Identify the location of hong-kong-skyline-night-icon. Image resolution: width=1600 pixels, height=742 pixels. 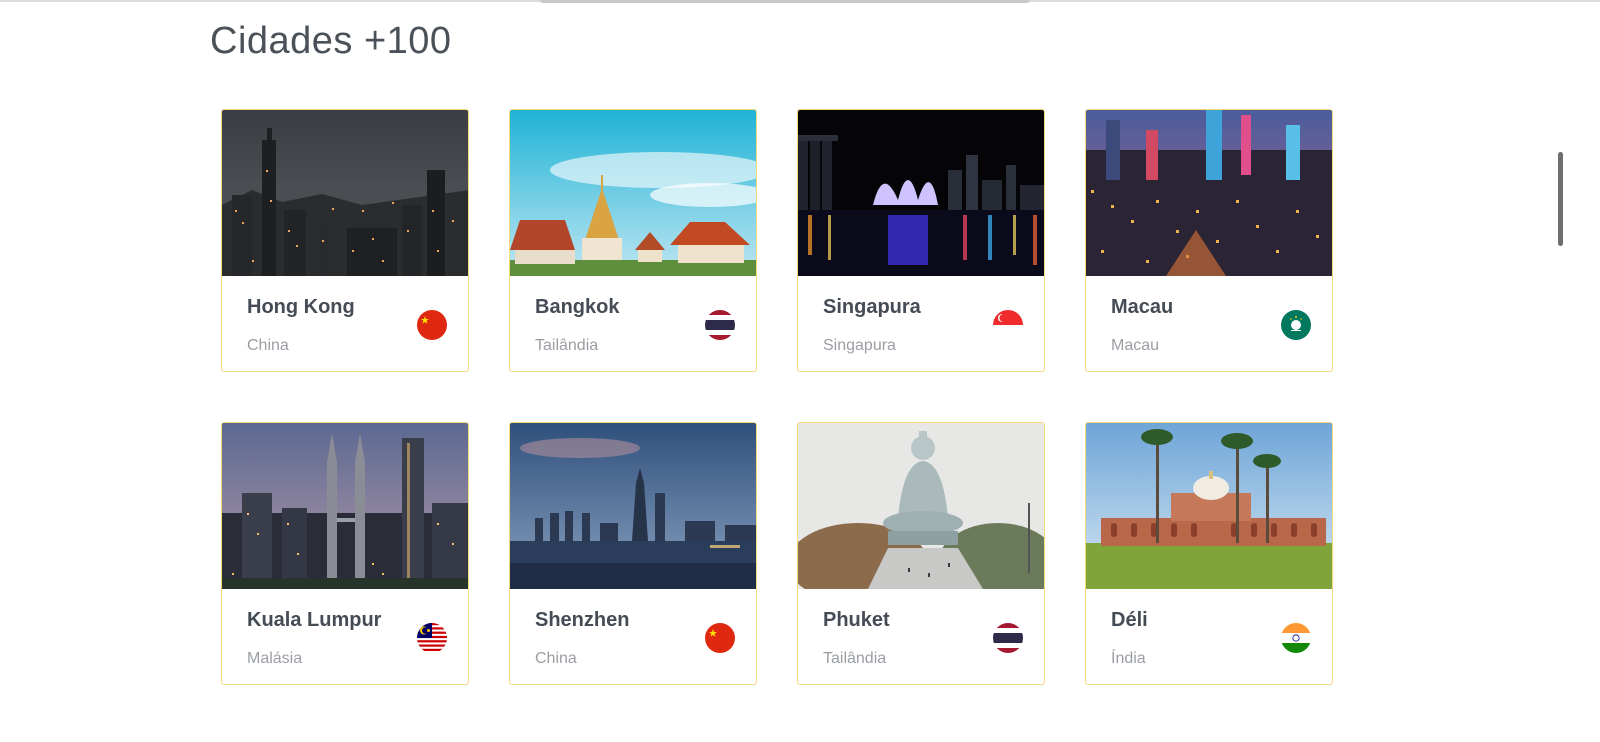
(345, 193).